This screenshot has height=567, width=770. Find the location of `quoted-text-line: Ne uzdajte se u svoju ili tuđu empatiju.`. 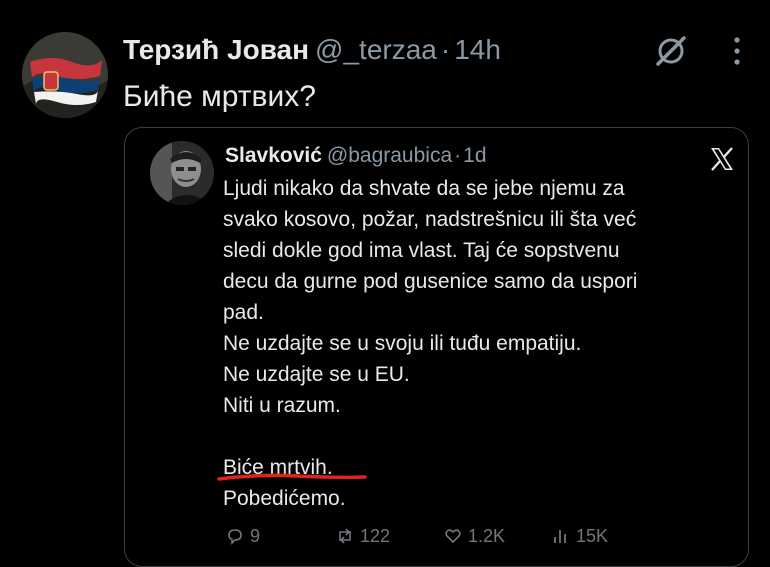

quoted-text-line: Ne uzdajte se u svoju ili tuđu empatiju. is located at coordinates (402, 343).